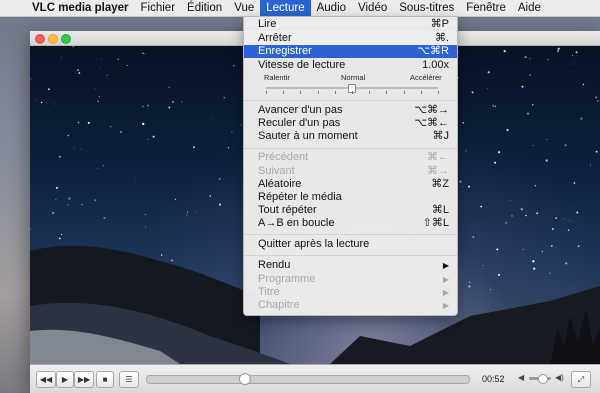 The height and width of the screenshot is (393, 600). I want to click on menu-item-shortcut: ⌘←, so click(438, 157).